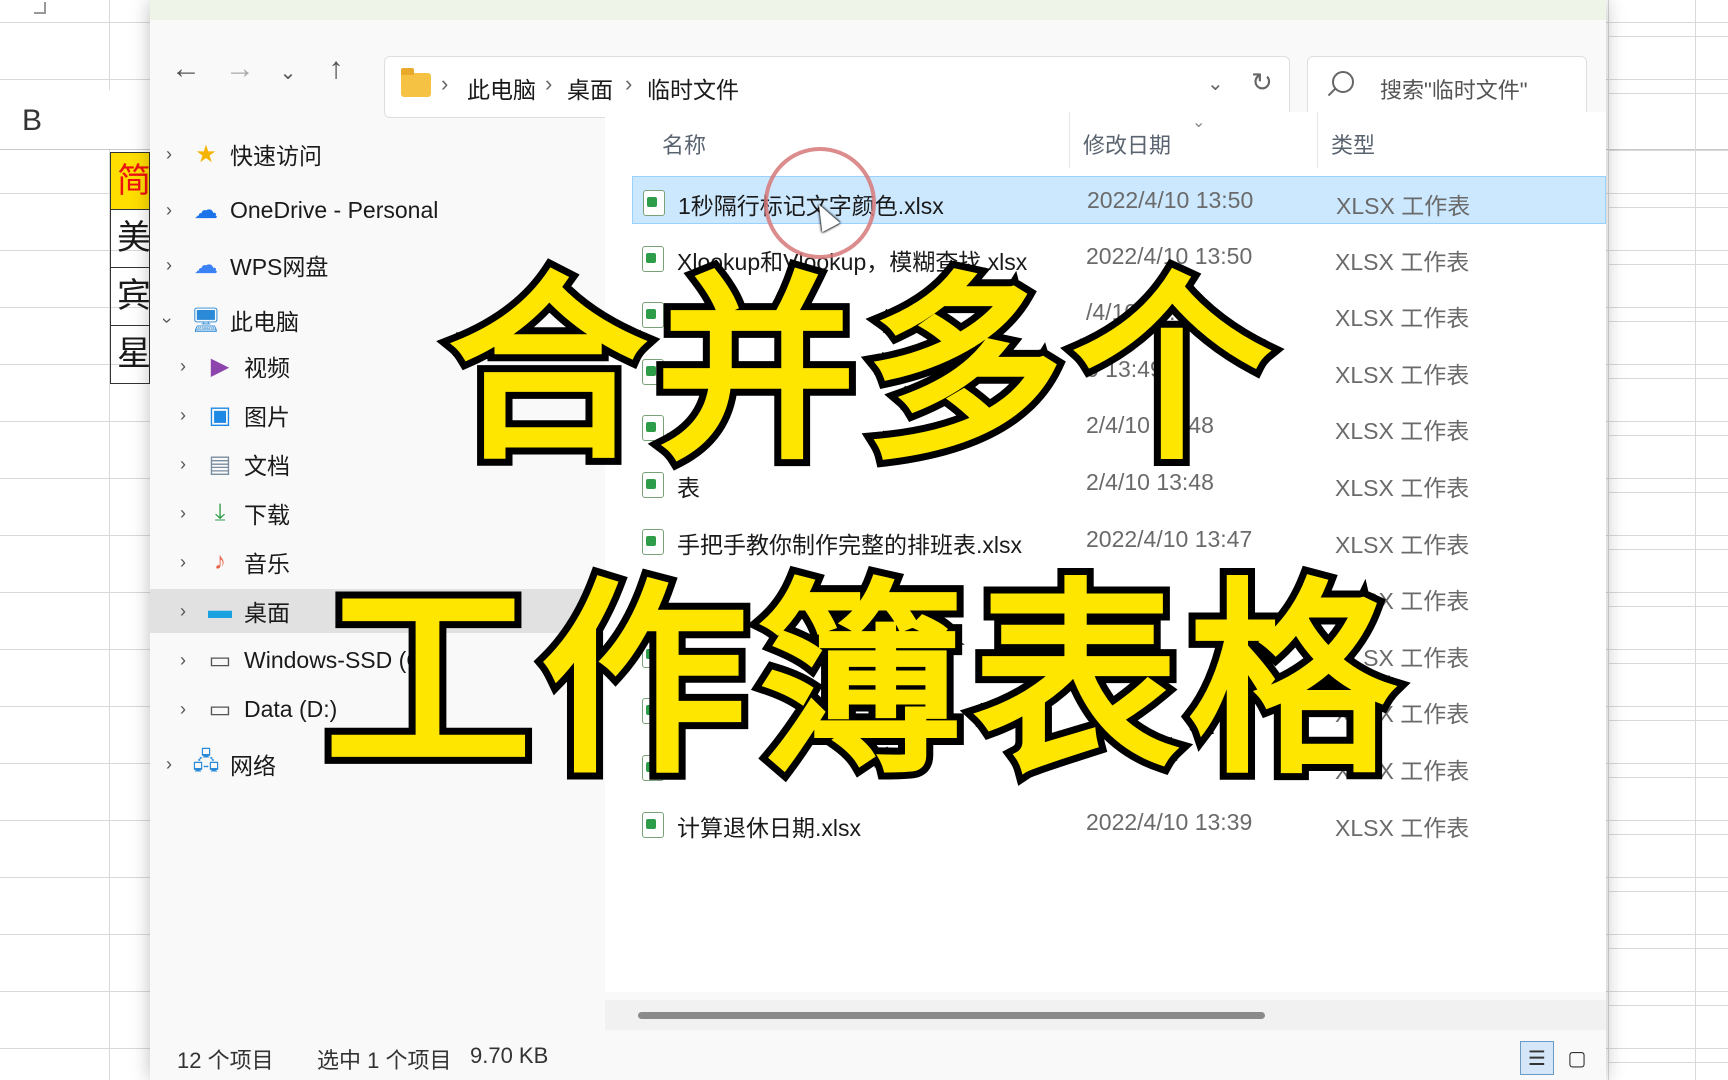 This screenshot has height=1080, width=1728. What do you see at coordinates (225, 1060) in the screenshot?
I see `item-count: 12 个项目` at bounding box center [225, 1060].